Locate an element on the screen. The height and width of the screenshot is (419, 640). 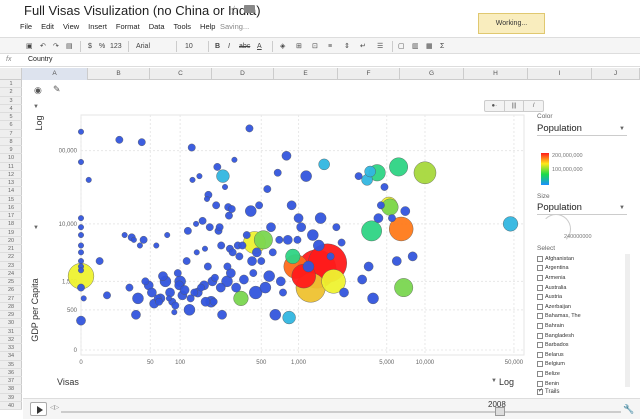
column-header: F is located at coordinates (369, 74).